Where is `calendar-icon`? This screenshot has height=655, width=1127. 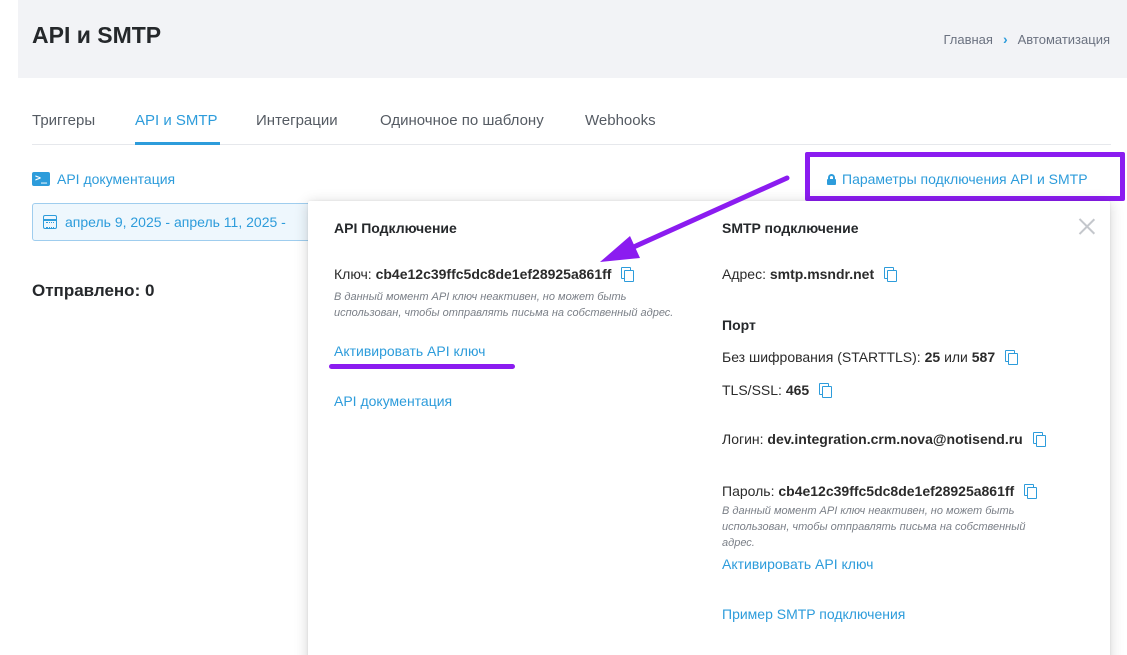 calendar-icon is located at coordinates (50, 222).